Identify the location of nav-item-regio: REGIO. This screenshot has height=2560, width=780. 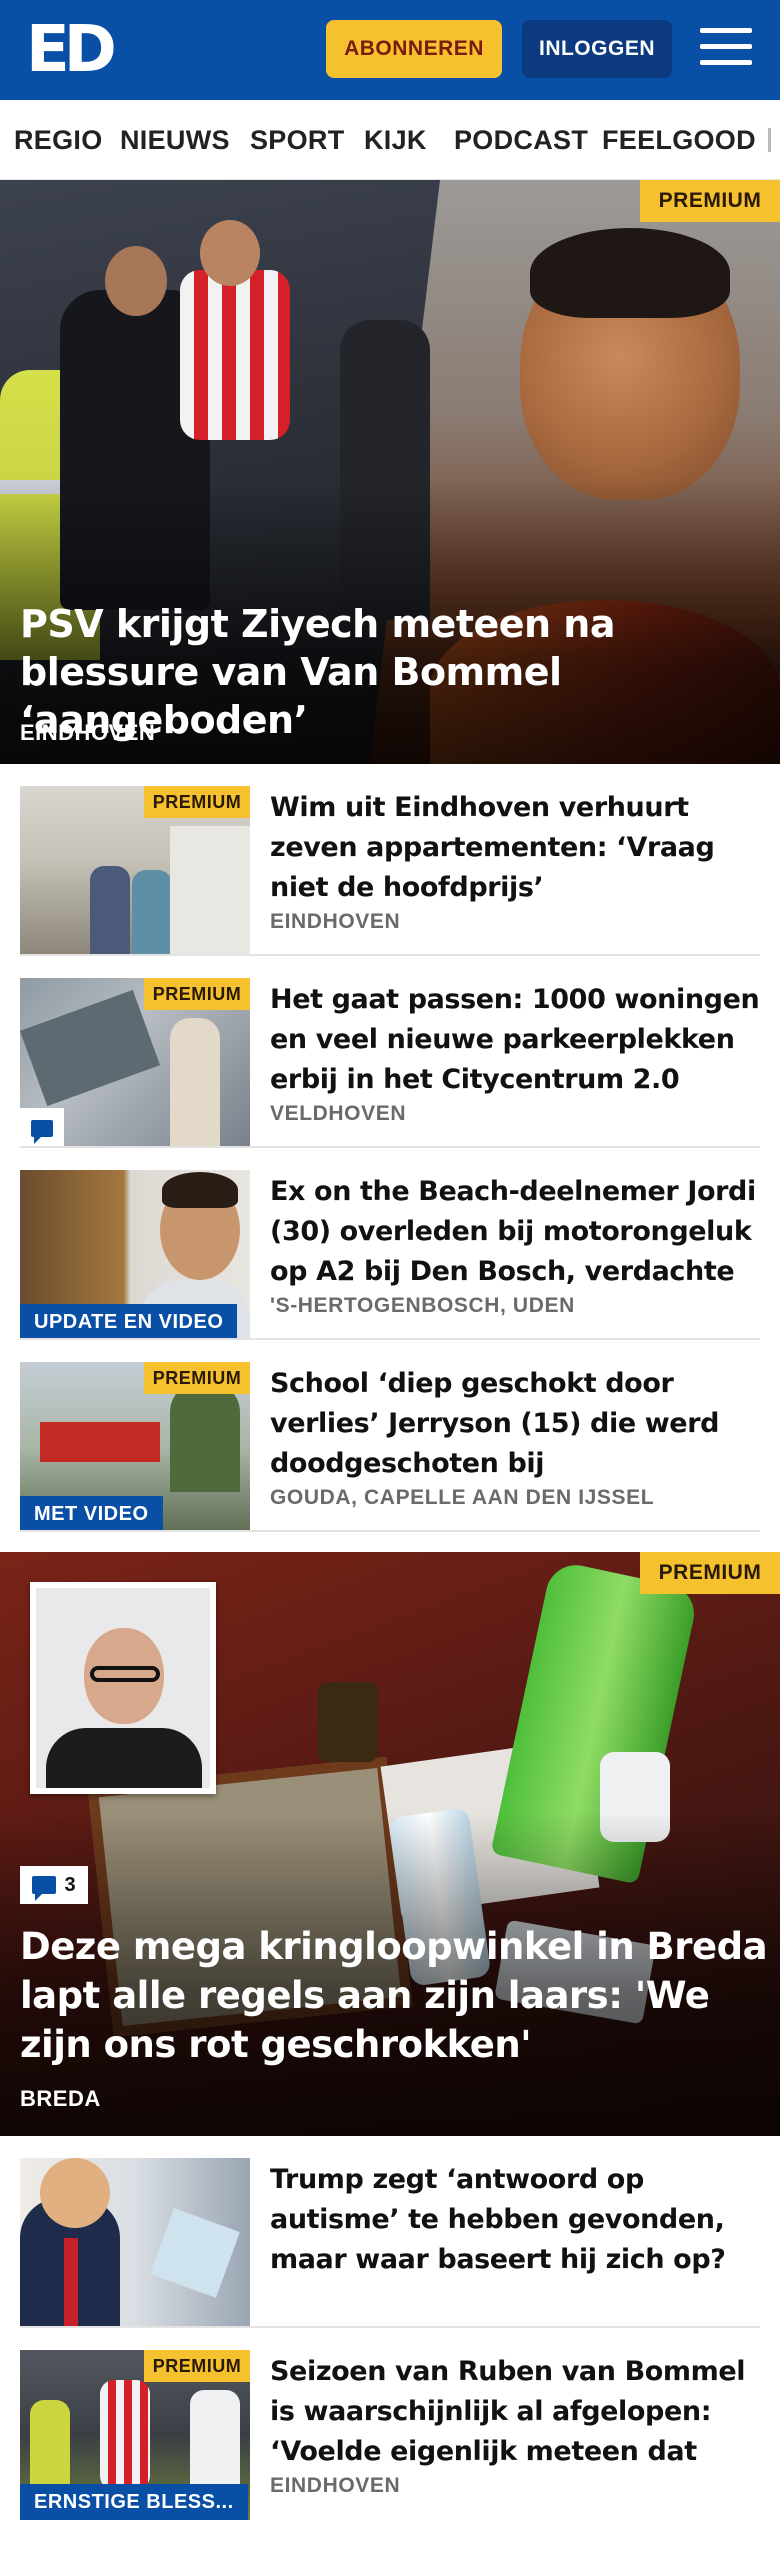
(58, 139).